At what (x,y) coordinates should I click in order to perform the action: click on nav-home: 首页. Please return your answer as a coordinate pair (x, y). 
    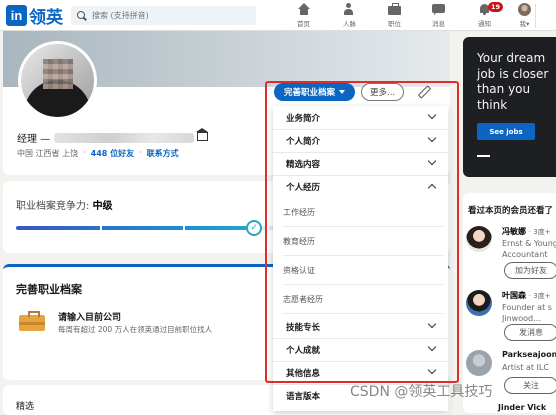
    Looking at the image, I should click on (303, 17).